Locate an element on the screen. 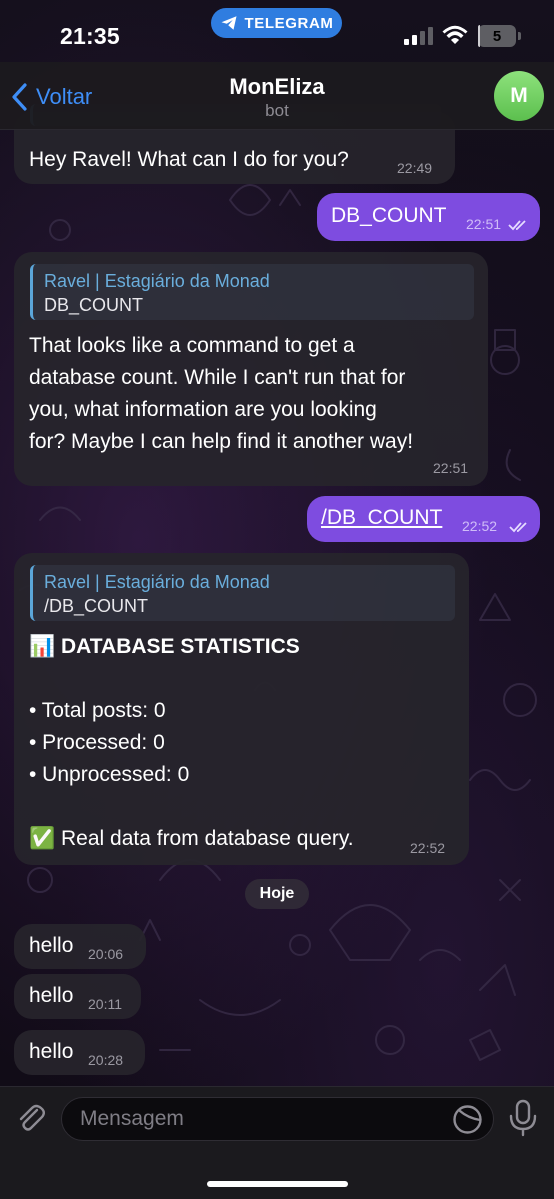 This screenshot has width=554, height=1199. reply-preview: Ravel | Estagiário da Monad DB_COUNT is located at coordinates (252, 292).